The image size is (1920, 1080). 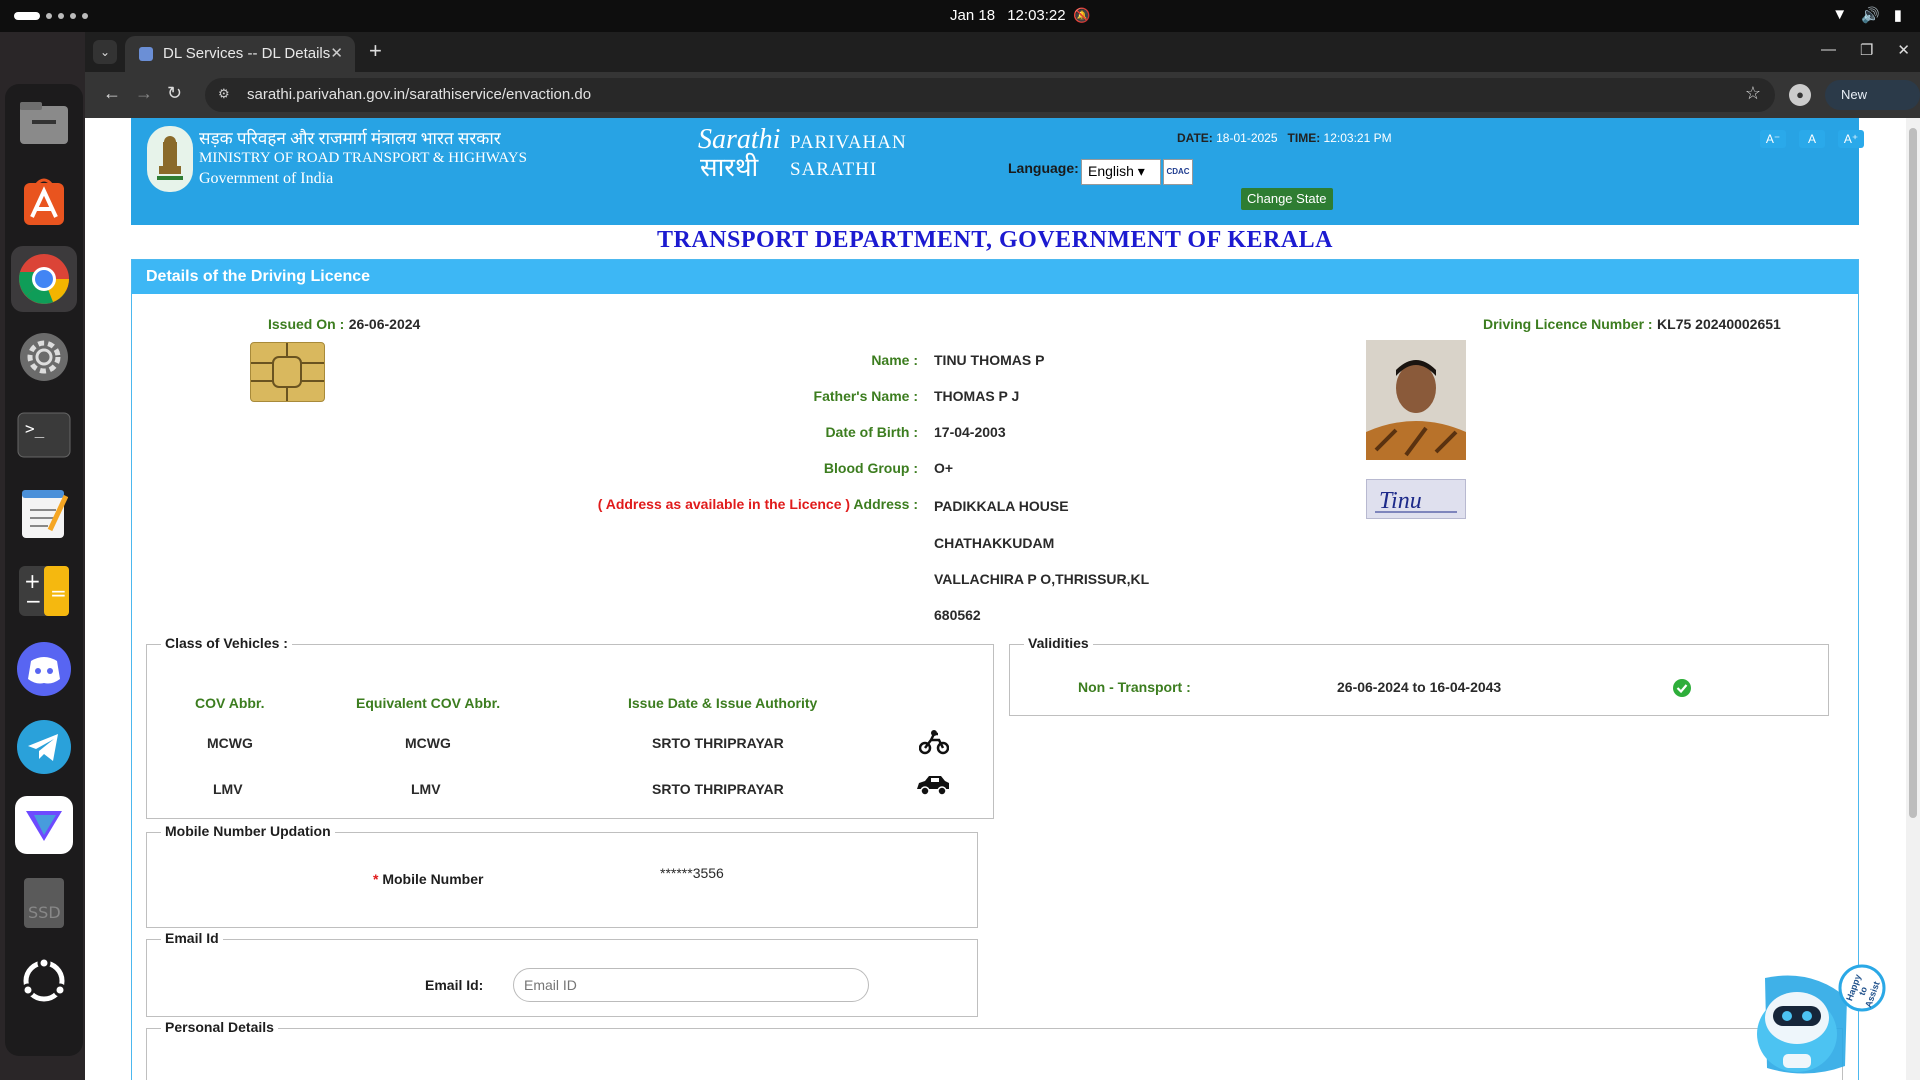 What do you see at coordinates (226, 643) in the screenshot?
I see `cov-legend: Class of Vehicles :` at bounding box center [226, 643].